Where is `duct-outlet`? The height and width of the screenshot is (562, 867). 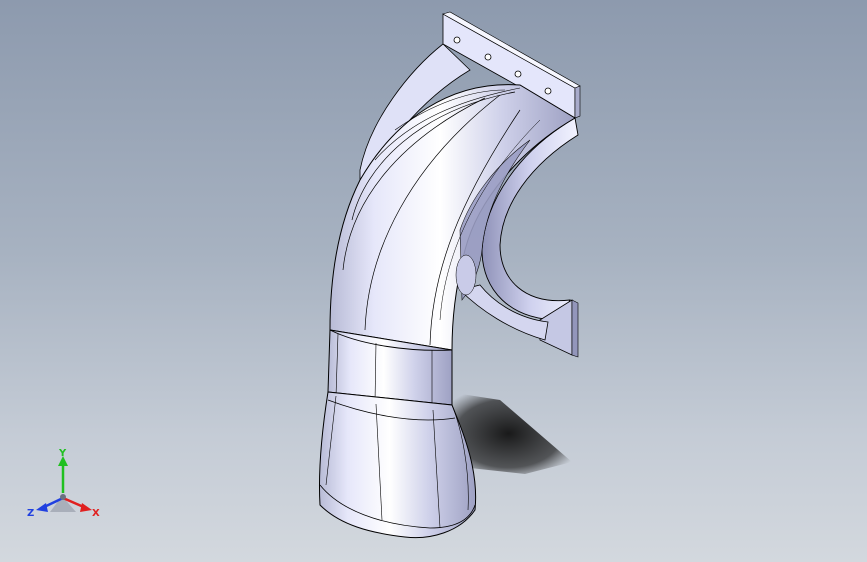 duct-outlet is located at coordinates (397, 465).